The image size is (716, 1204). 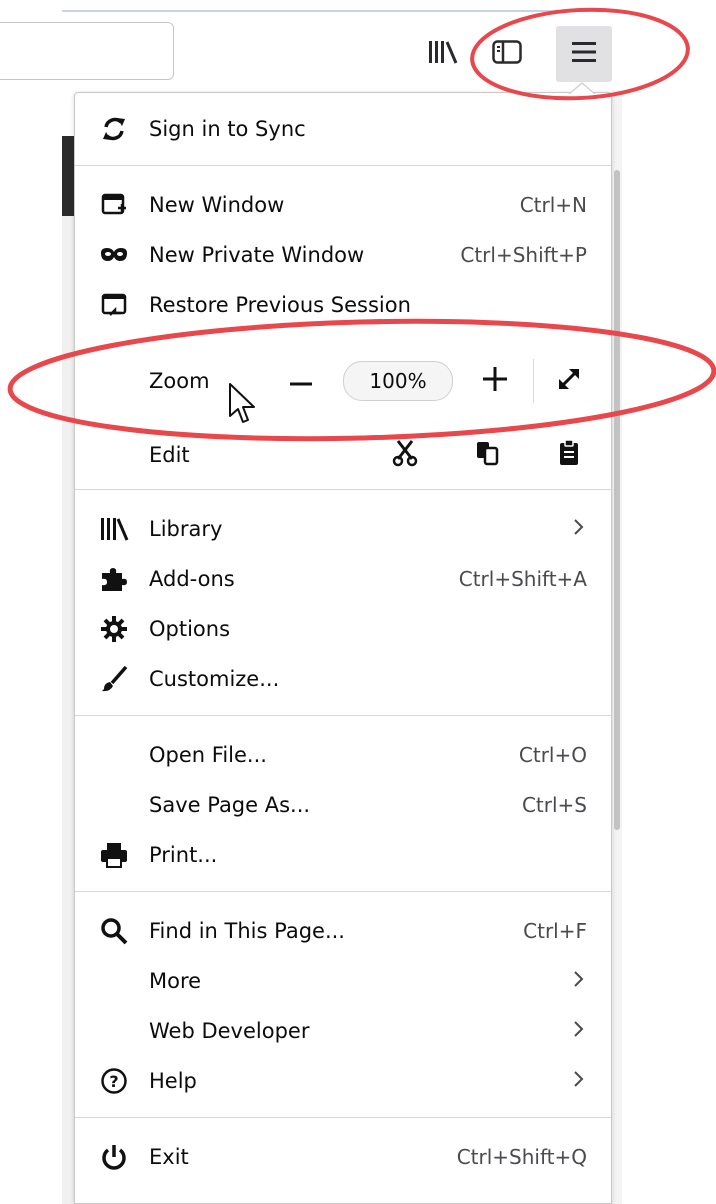 I want to click on open-menu-button, so click(x=584, y=54).